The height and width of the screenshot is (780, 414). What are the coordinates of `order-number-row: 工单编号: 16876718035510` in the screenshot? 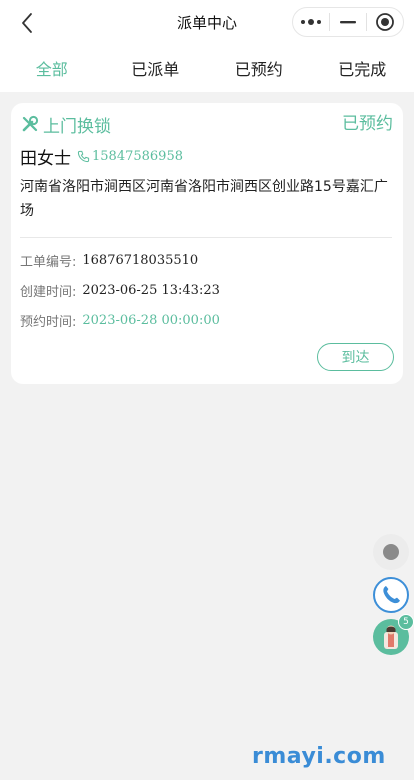 It's located at (109, 260).